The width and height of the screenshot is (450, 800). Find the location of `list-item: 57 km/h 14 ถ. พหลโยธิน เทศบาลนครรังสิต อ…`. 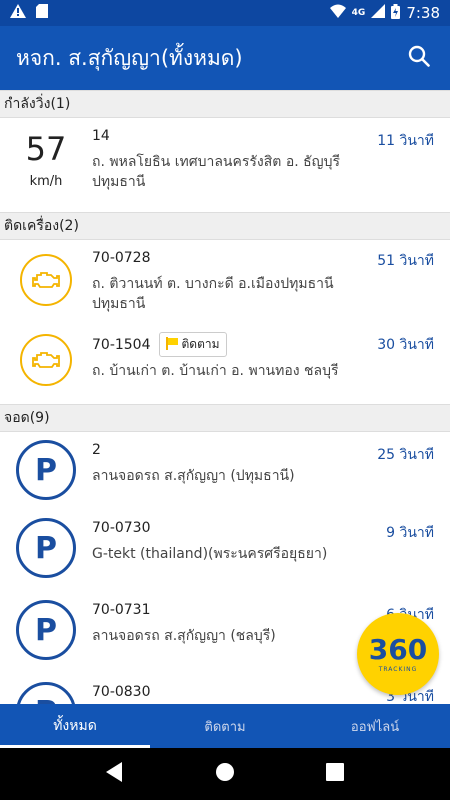

list-item: 57 km/h 14 ถ. พหลโยธิน เทศบาลนครรังสิต อ… is located at coordinates (225, 165).